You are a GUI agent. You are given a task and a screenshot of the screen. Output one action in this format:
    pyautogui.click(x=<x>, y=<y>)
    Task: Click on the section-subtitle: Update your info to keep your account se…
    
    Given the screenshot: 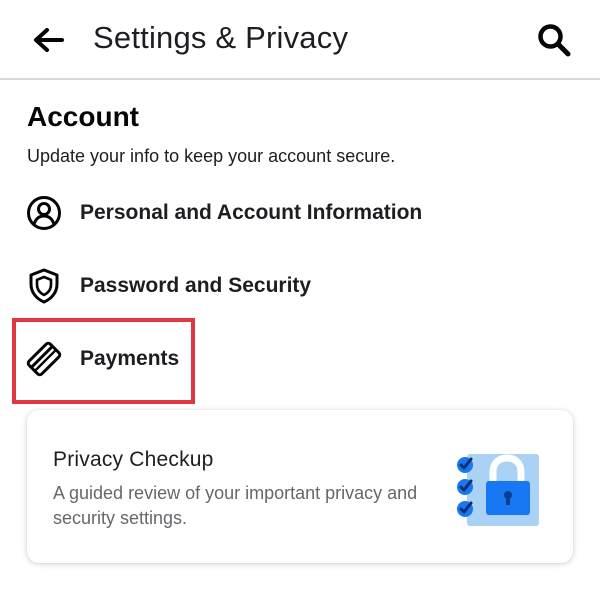 What is the action you would take?
    pyautogui.click(x=211, y=156)
    